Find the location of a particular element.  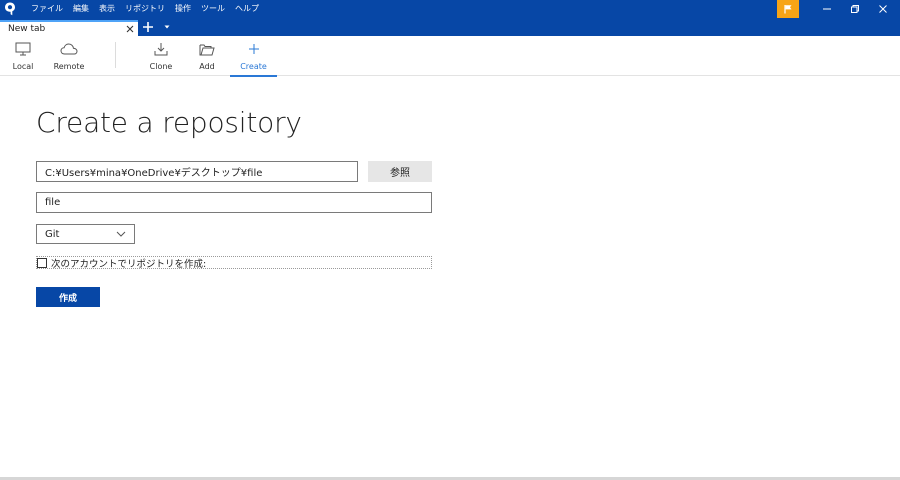

tab-strip: New tab is located at coordinates (450, 27).